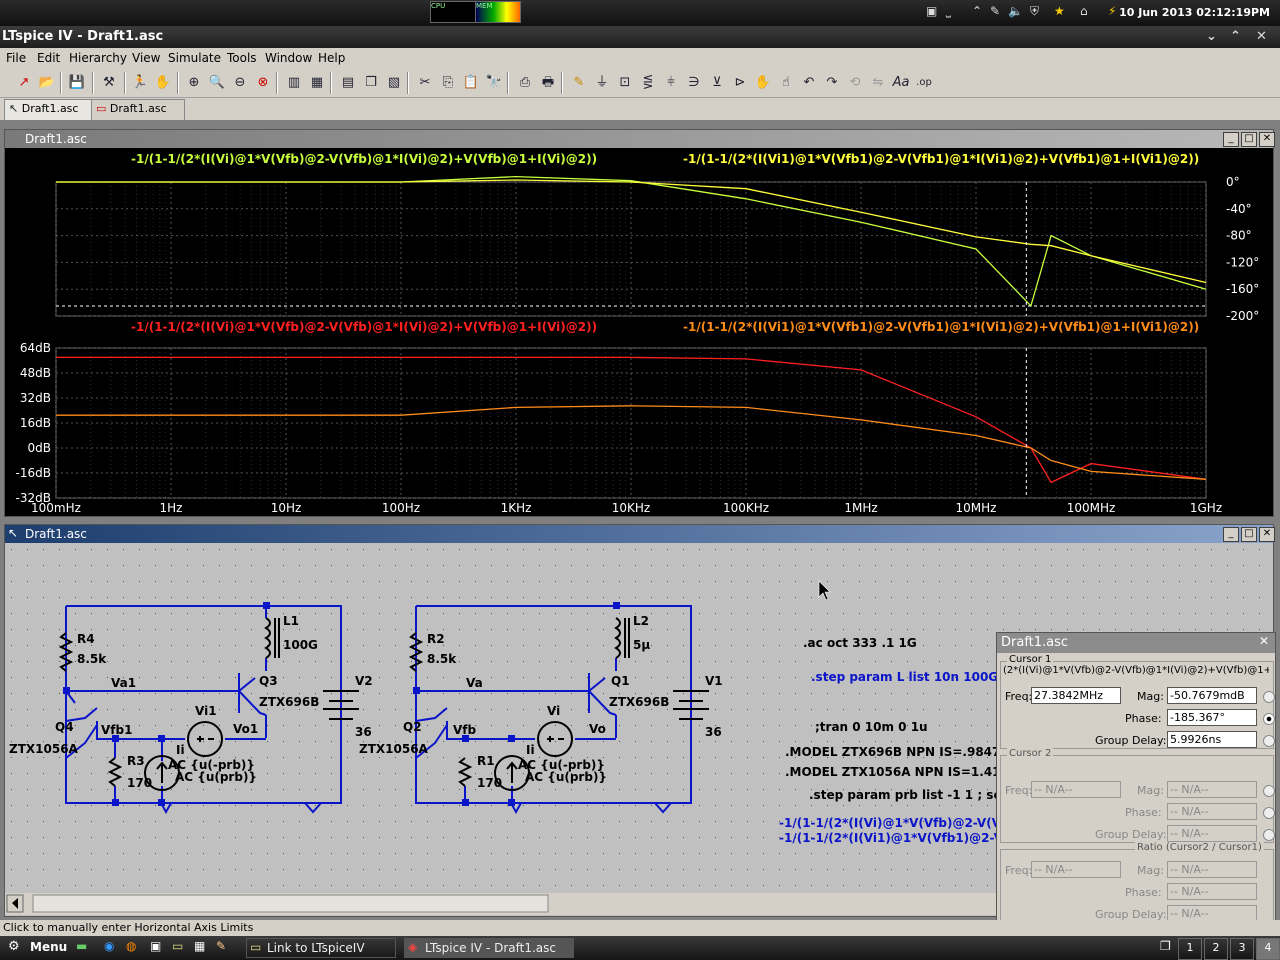 Image resolution: width=1280 pixels, height=960 pixels. I want to click on paste-icon: 📋, so click(471, 83).